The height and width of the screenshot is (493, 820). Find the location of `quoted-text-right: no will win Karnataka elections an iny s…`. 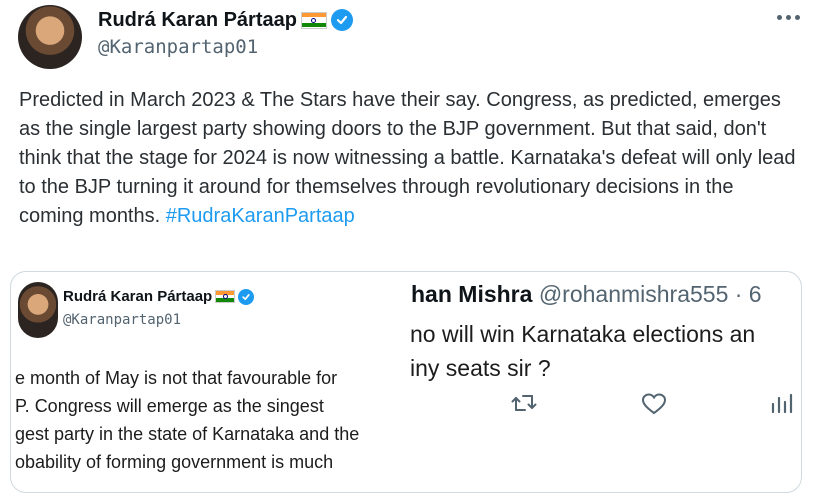

quoted-text-right: no will win Karnataka elections an iny s… is located at coordinates (582, 351).